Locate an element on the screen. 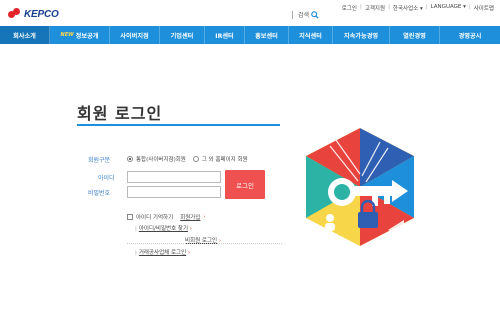 The height and width of the screenshot is (323, 500). nav-item-sustainability: 지속가능경영 is located at coordinates (361, 35).